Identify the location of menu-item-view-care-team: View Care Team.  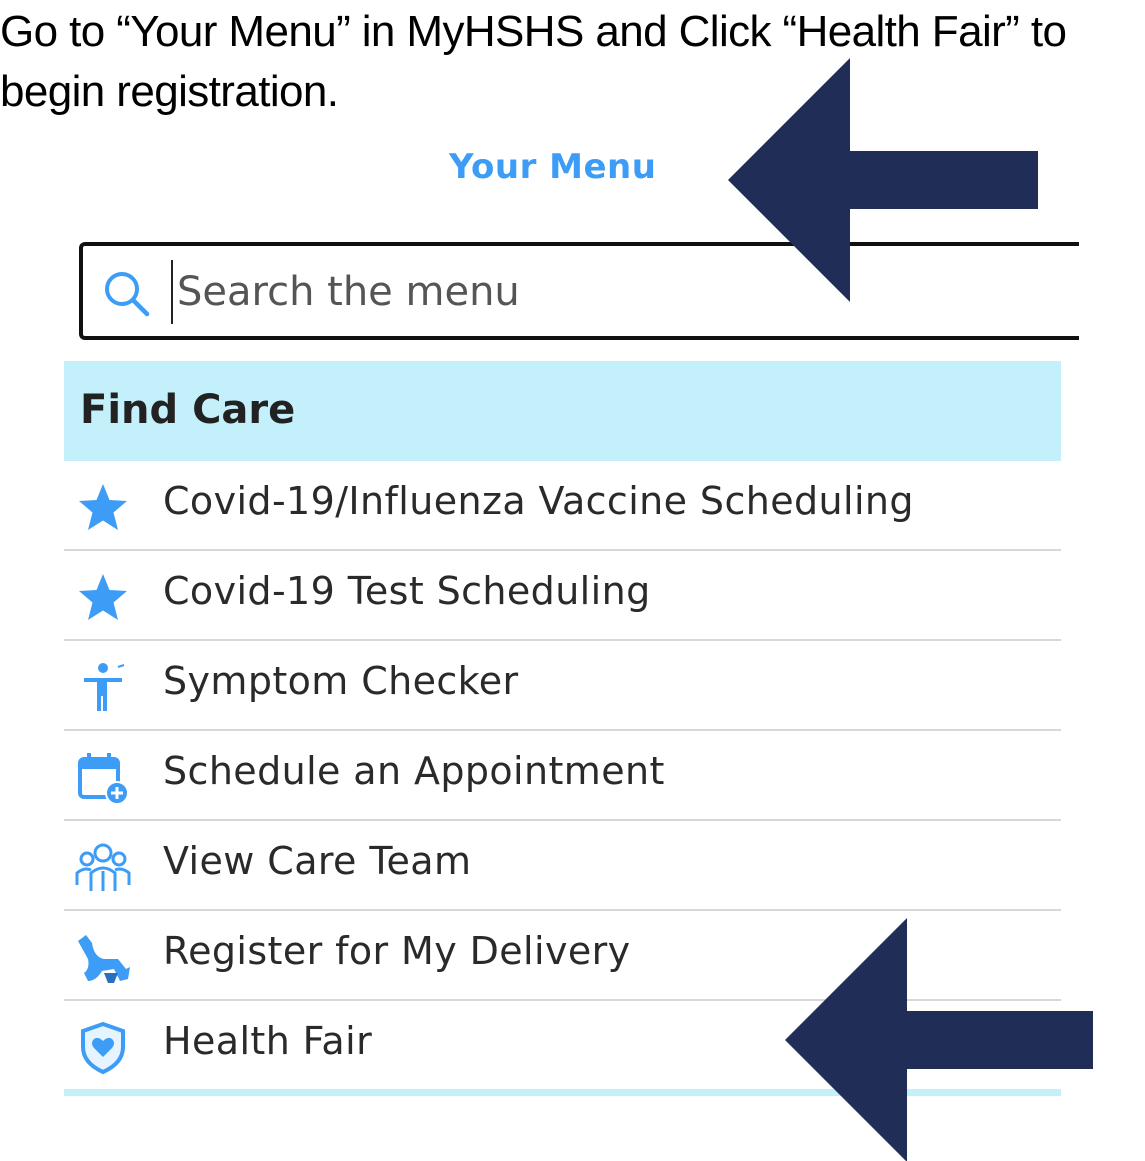
(562, 866).